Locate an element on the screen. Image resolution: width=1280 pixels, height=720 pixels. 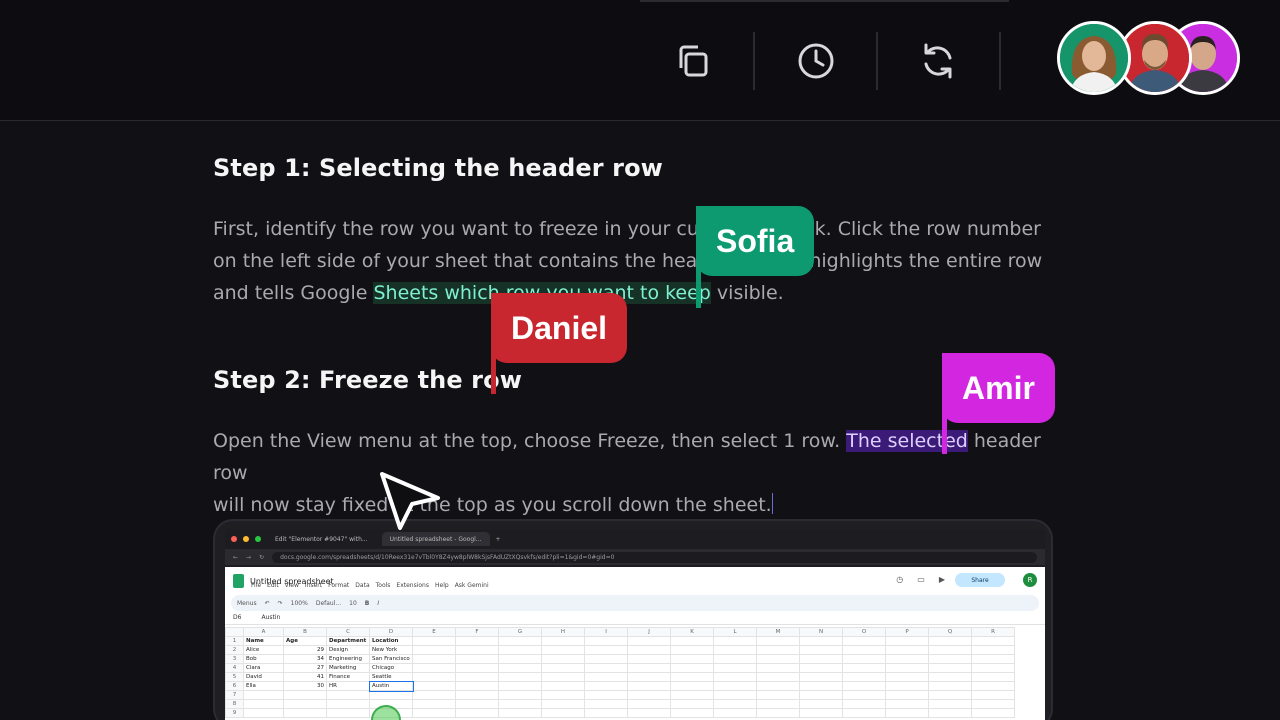
row-header: 4 is located at coordinates (234, 668).